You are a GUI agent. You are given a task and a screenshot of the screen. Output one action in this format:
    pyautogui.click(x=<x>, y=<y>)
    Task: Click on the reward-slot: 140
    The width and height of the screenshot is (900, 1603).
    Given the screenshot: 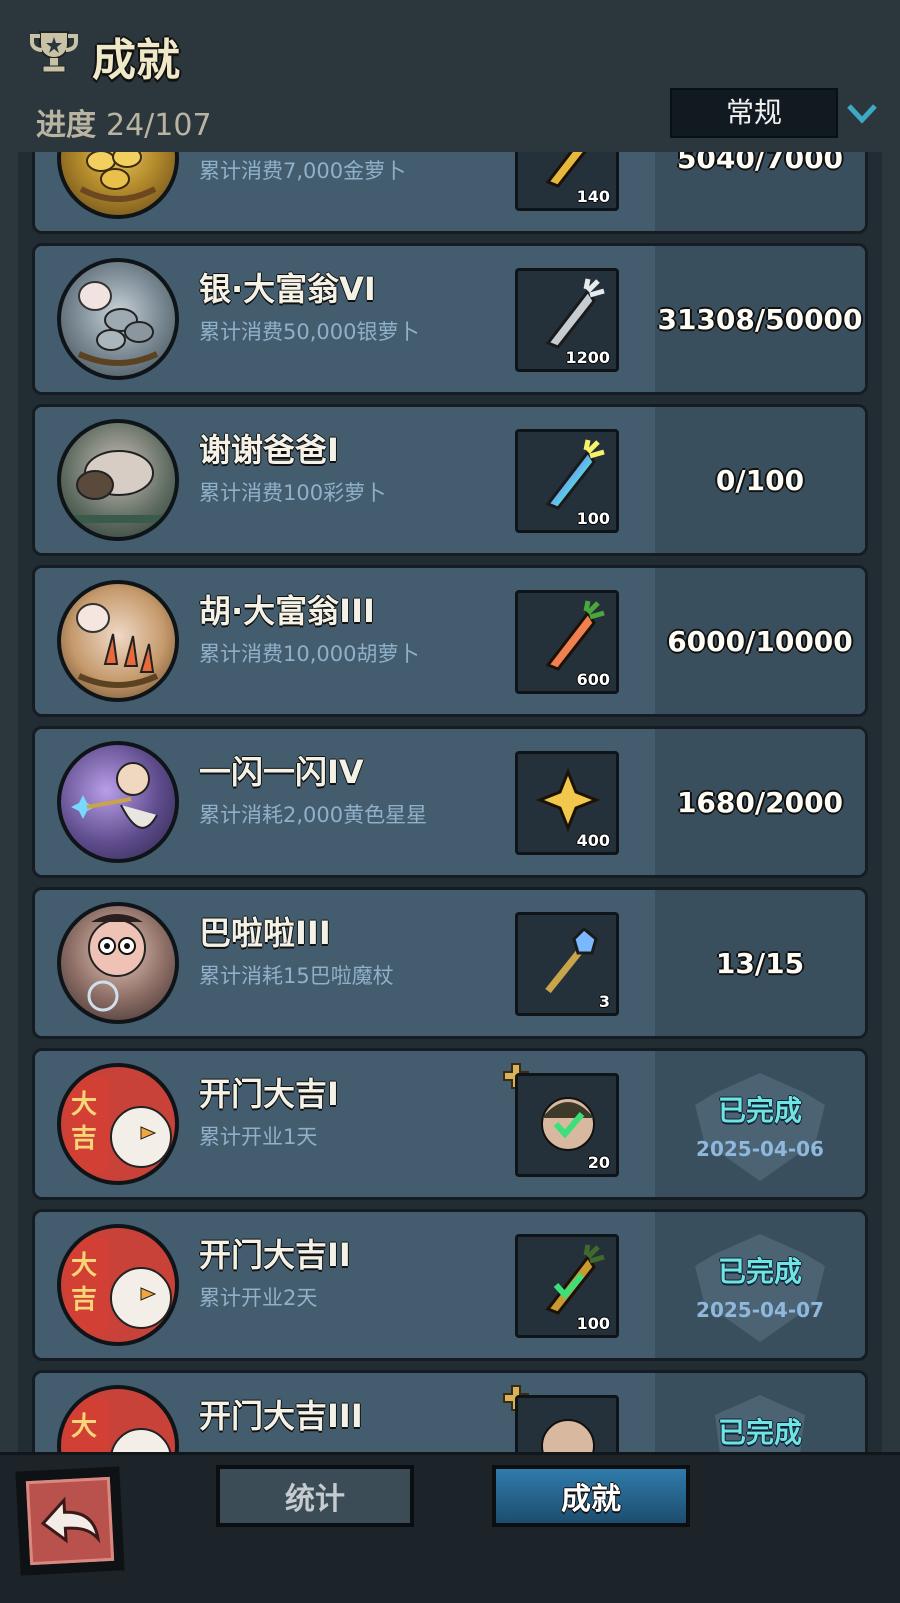 What is the action you would take?
    pyautogui.click(x=567, y=181)
    